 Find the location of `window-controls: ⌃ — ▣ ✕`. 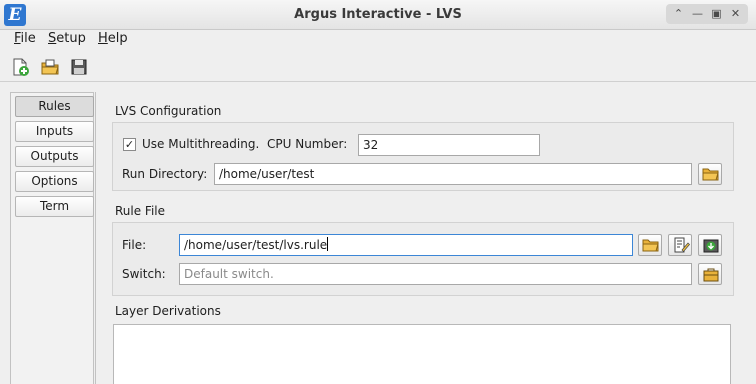

window-controls: ⌃ — ▣ ✕ is located at coordinates (707, 14).